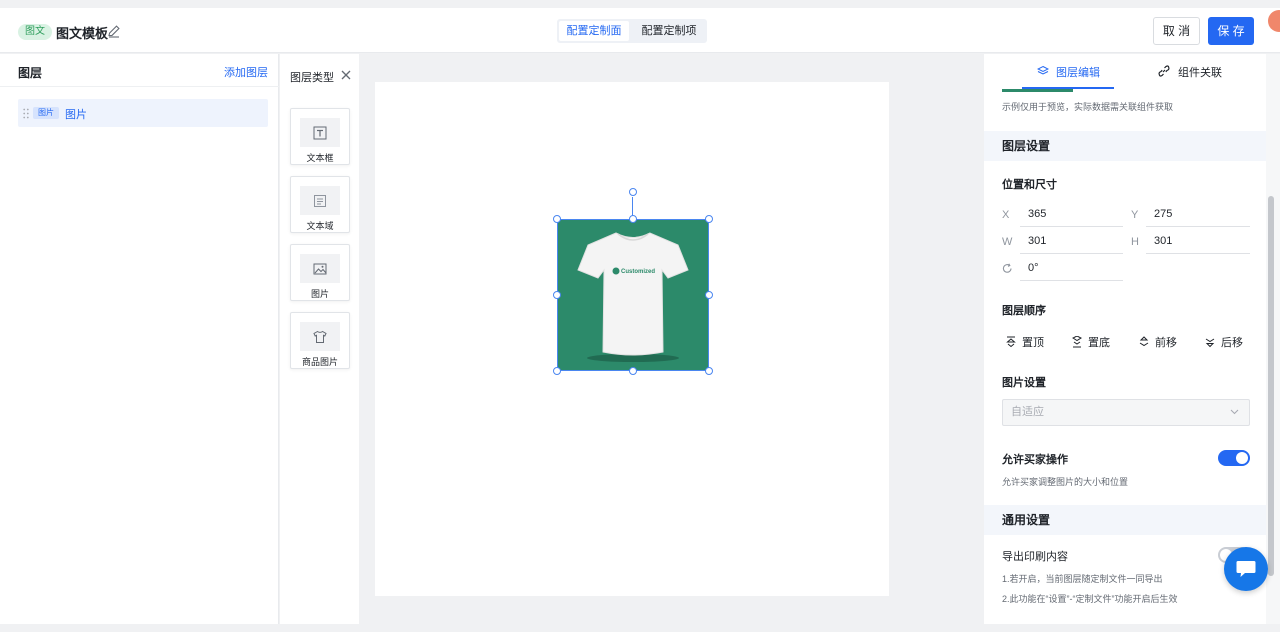  I want to click on y-label: Y, so click(1135, 215).